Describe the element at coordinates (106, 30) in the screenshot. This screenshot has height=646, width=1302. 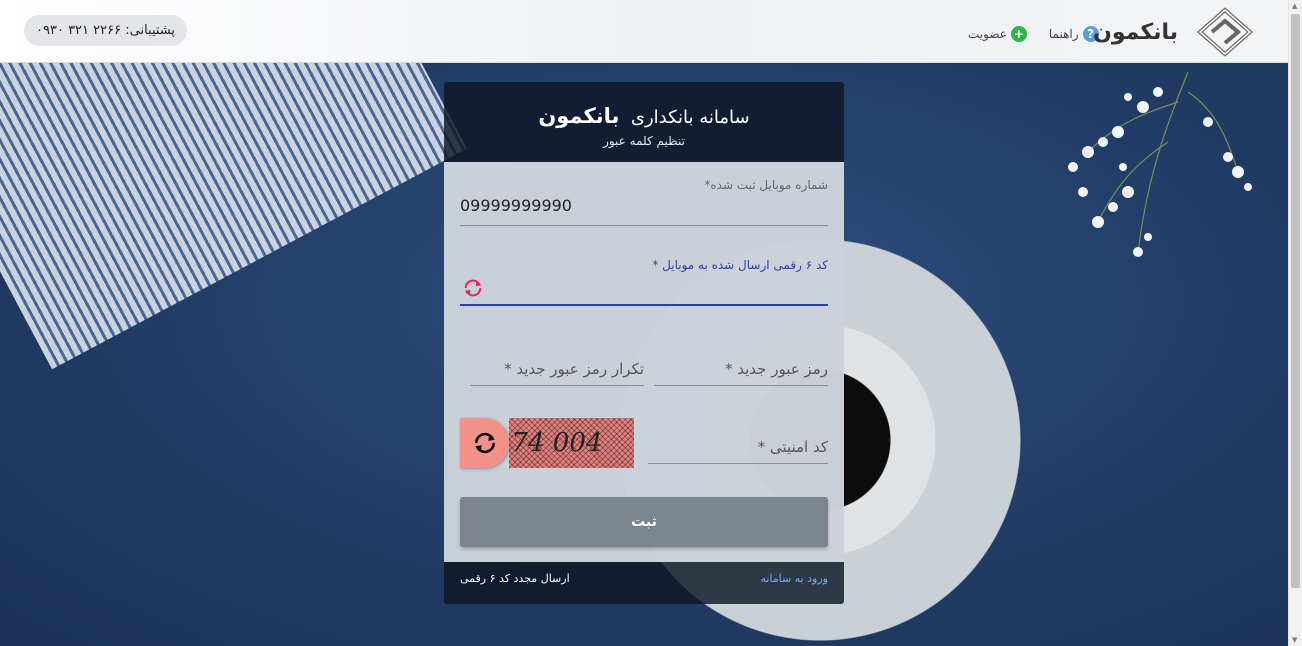
I see `support-phone: پشتیبانی: ۲۲۶۶ ۳۲۱ ۰۹۳۰` at that location.